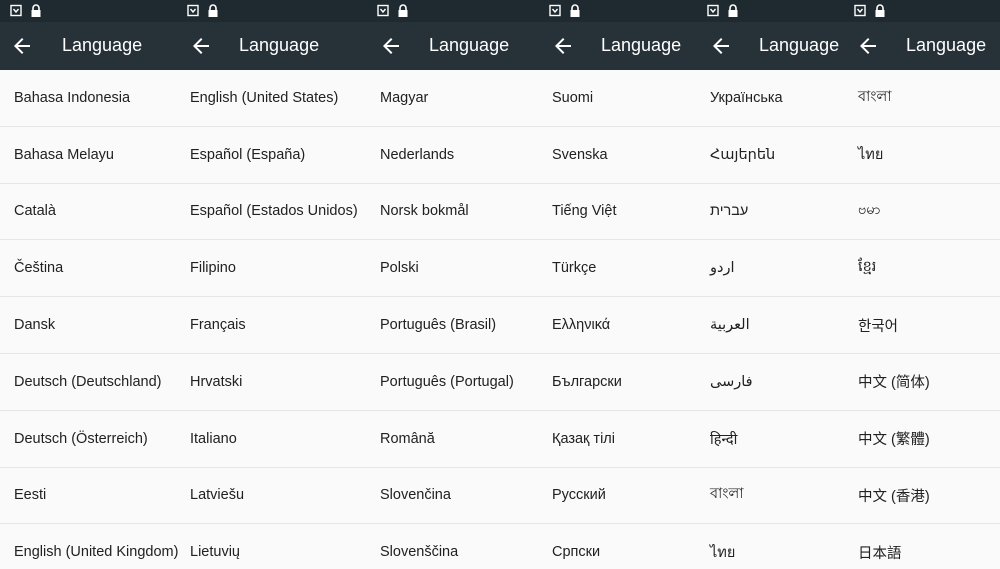 The width and height of the screenshot is (1000, 569). I want to click on language-item: Dansk, so click(90, 325).